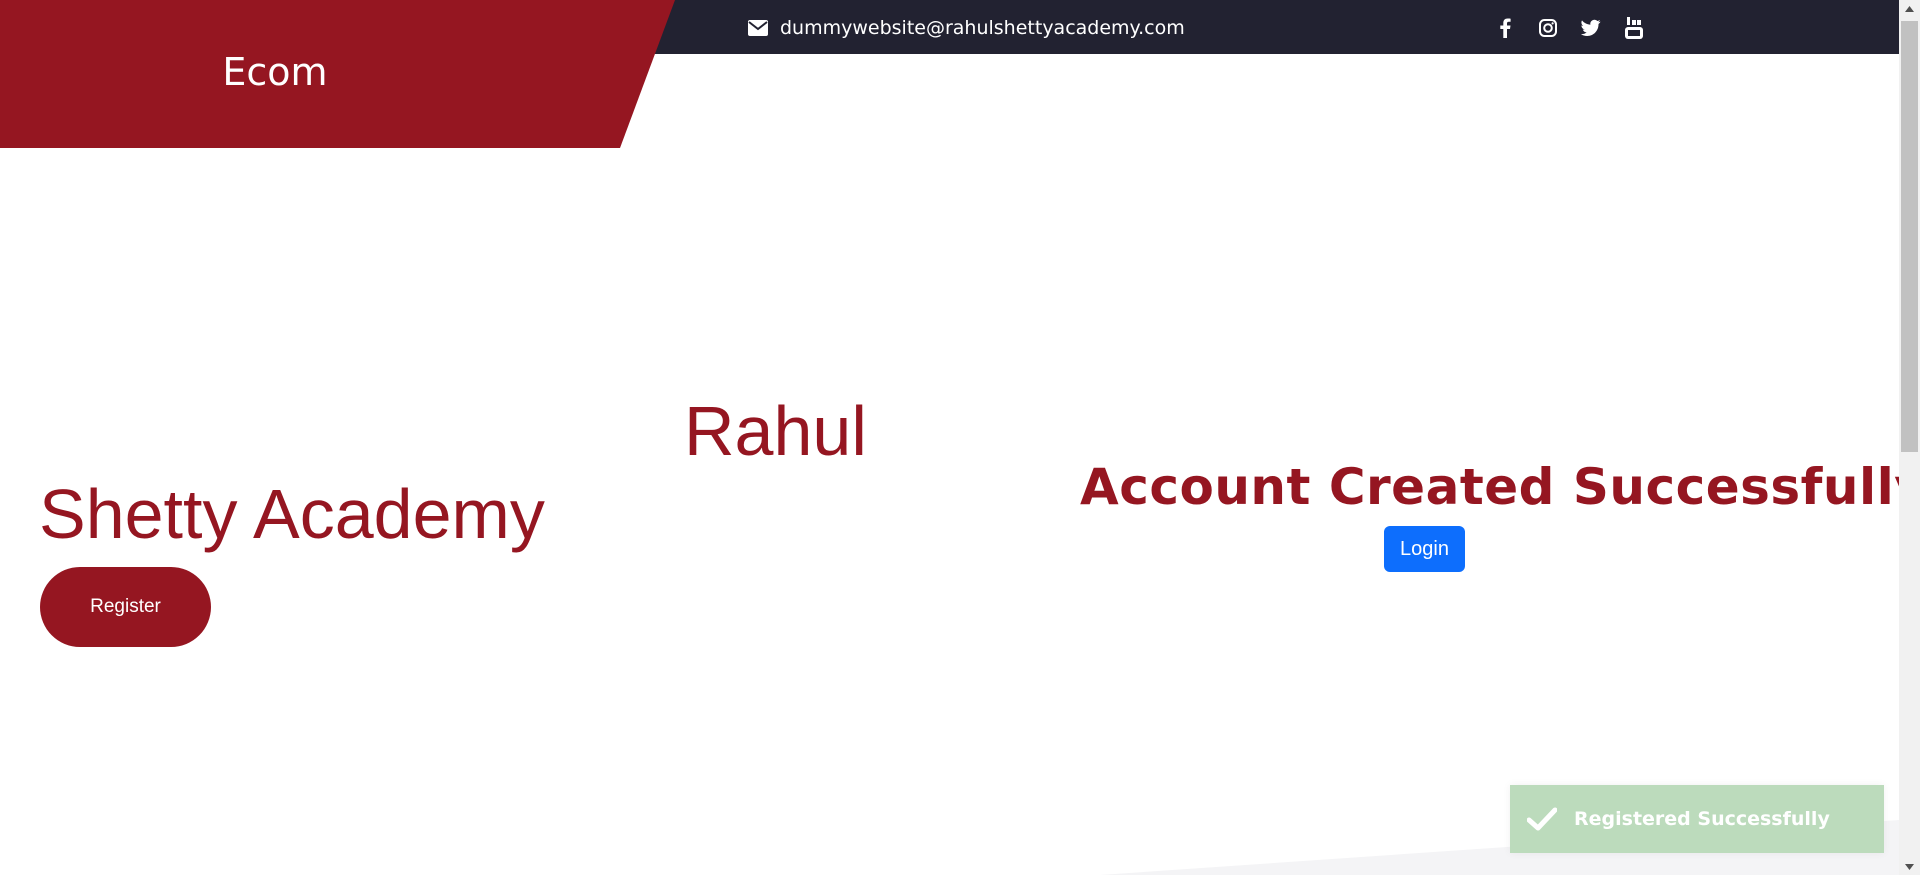  Describe the element at coordinates (1505, 28) in the screenshot. I see `facebook-icon` at that location.